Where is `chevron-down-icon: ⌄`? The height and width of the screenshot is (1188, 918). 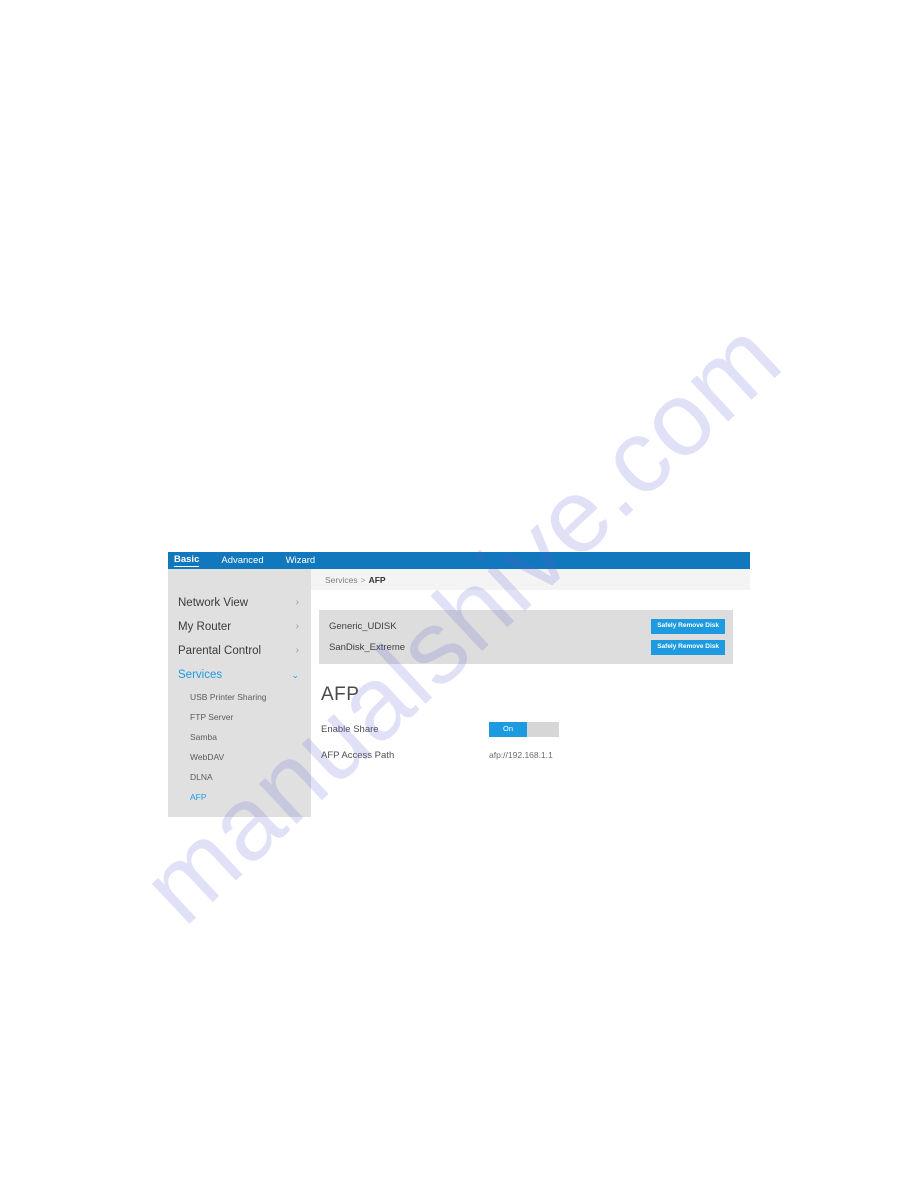 chevron-down-icon: ⌄ is located at coordinates (295, 674).